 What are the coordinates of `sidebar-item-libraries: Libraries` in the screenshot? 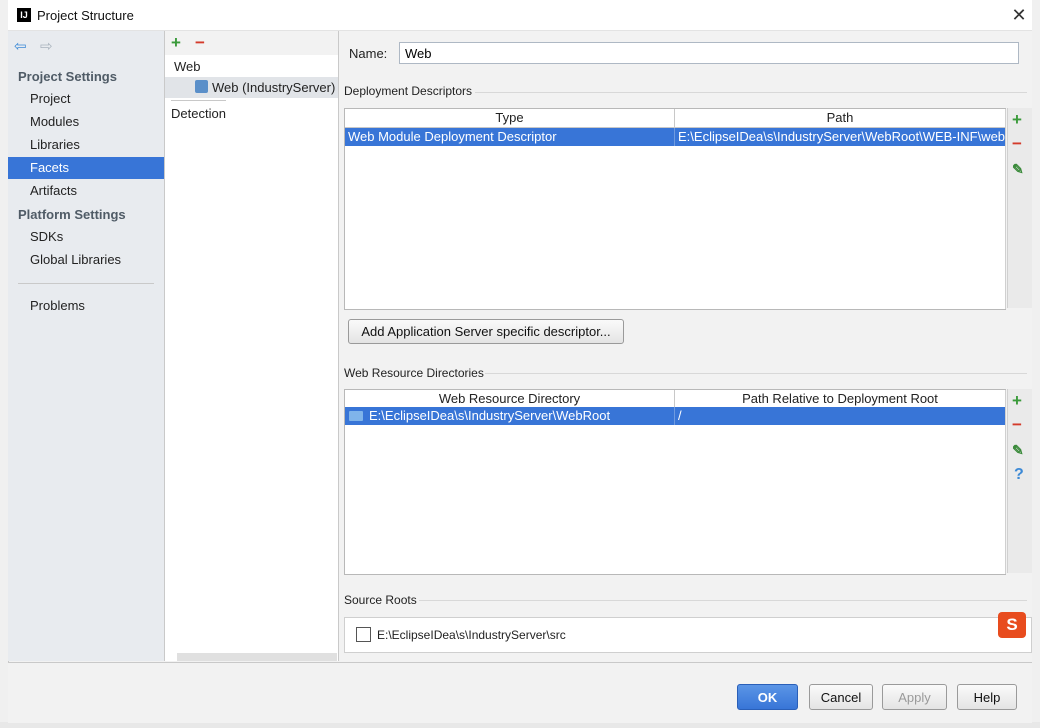 It's located at (86, 145).